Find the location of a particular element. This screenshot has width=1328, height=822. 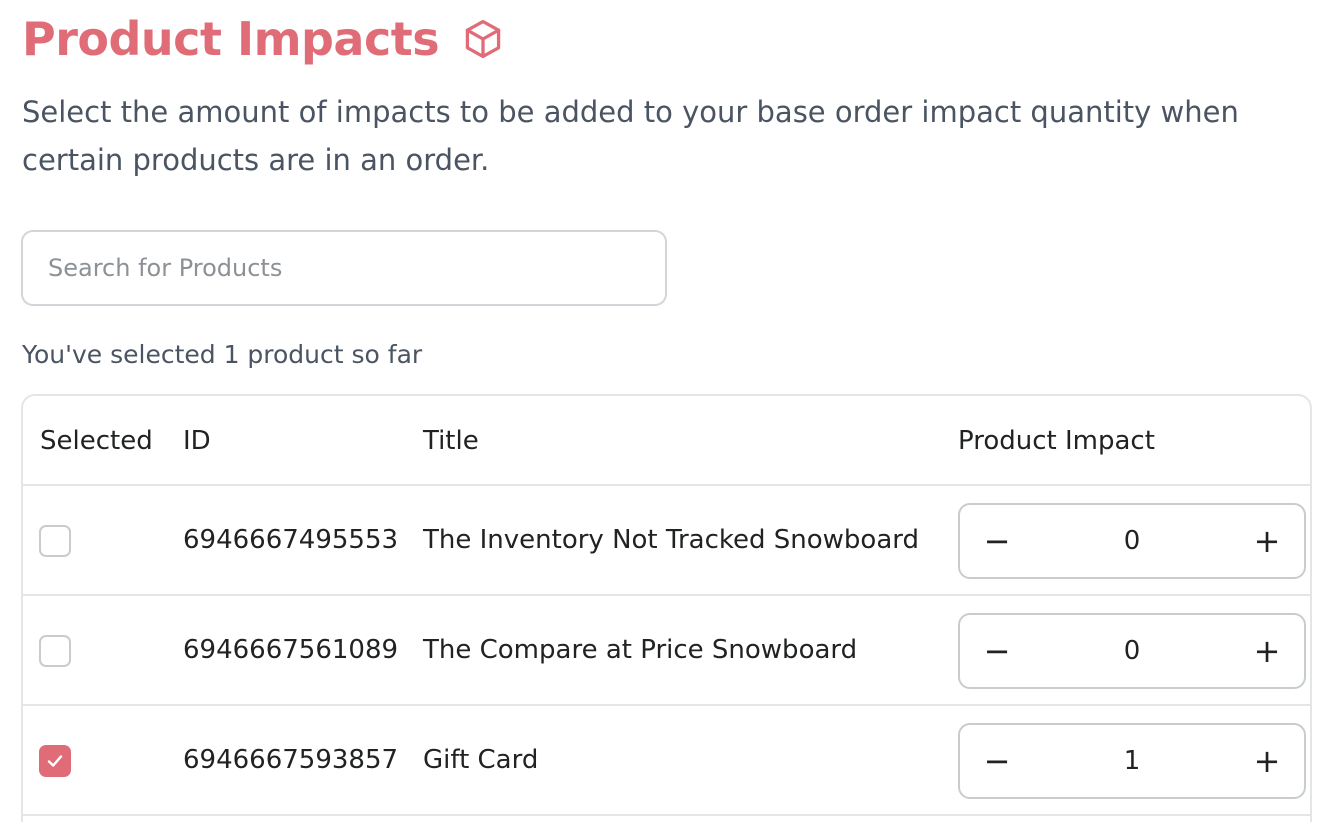

page-header: Product Impacts is located at coordinates (263, 39).